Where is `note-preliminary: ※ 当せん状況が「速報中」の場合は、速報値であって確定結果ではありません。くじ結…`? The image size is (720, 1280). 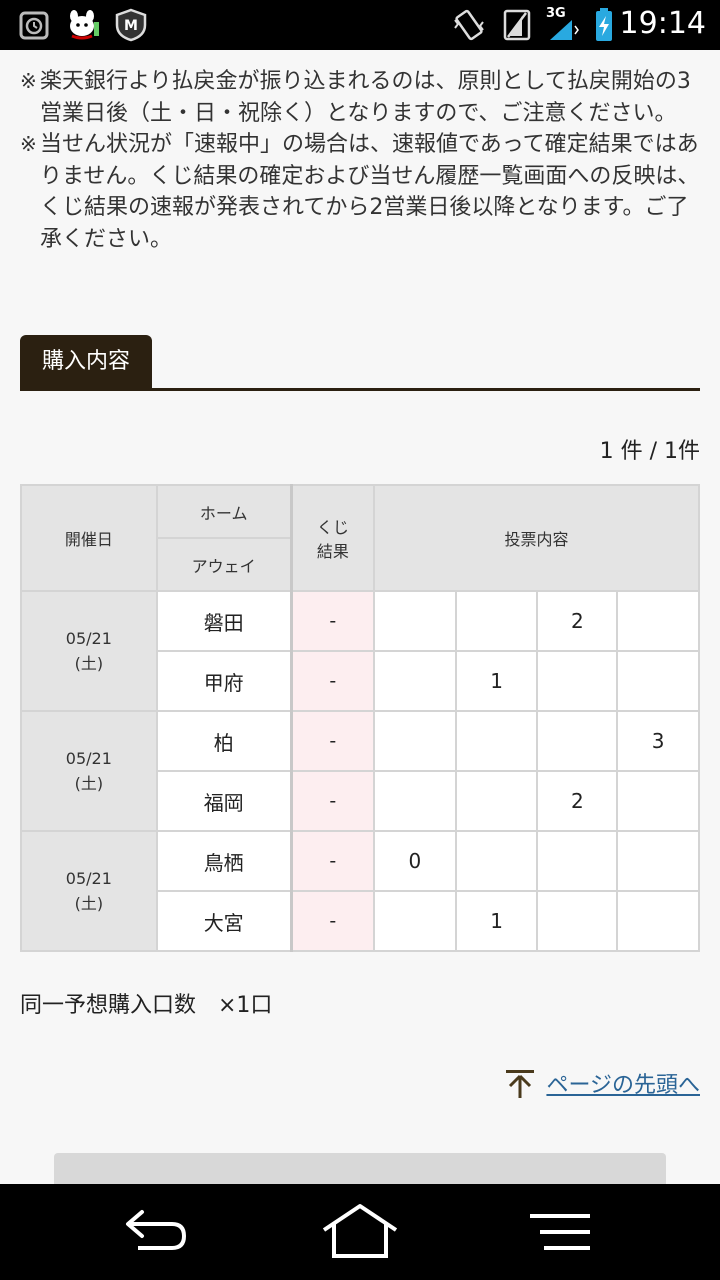 note-preliminary: ※ 当せん状況が「速報中」の場合は、速報値であって確定結果ではありません。くじ結… is located at coordinates (365, 192).